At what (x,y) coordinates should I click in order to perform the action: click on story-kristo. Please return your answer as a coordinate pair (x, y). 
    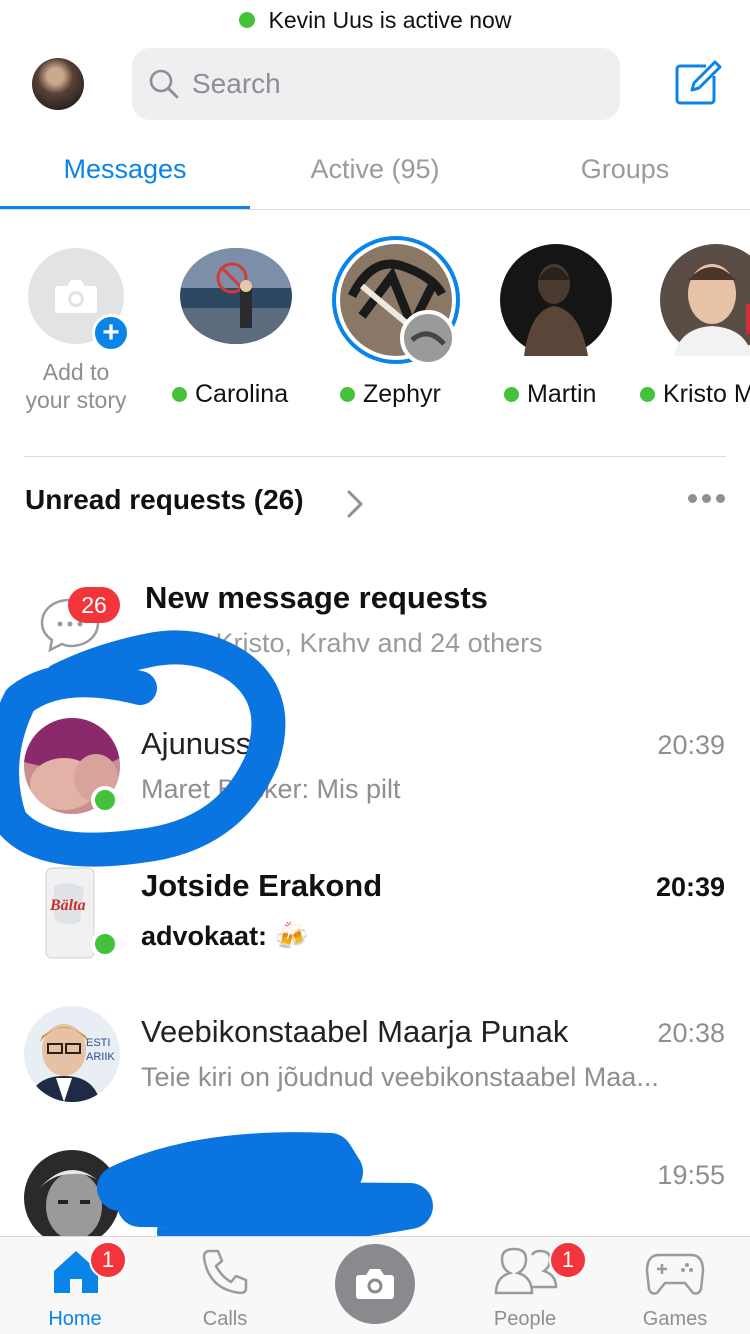
    Looking at the image, I should click on (705, 300).